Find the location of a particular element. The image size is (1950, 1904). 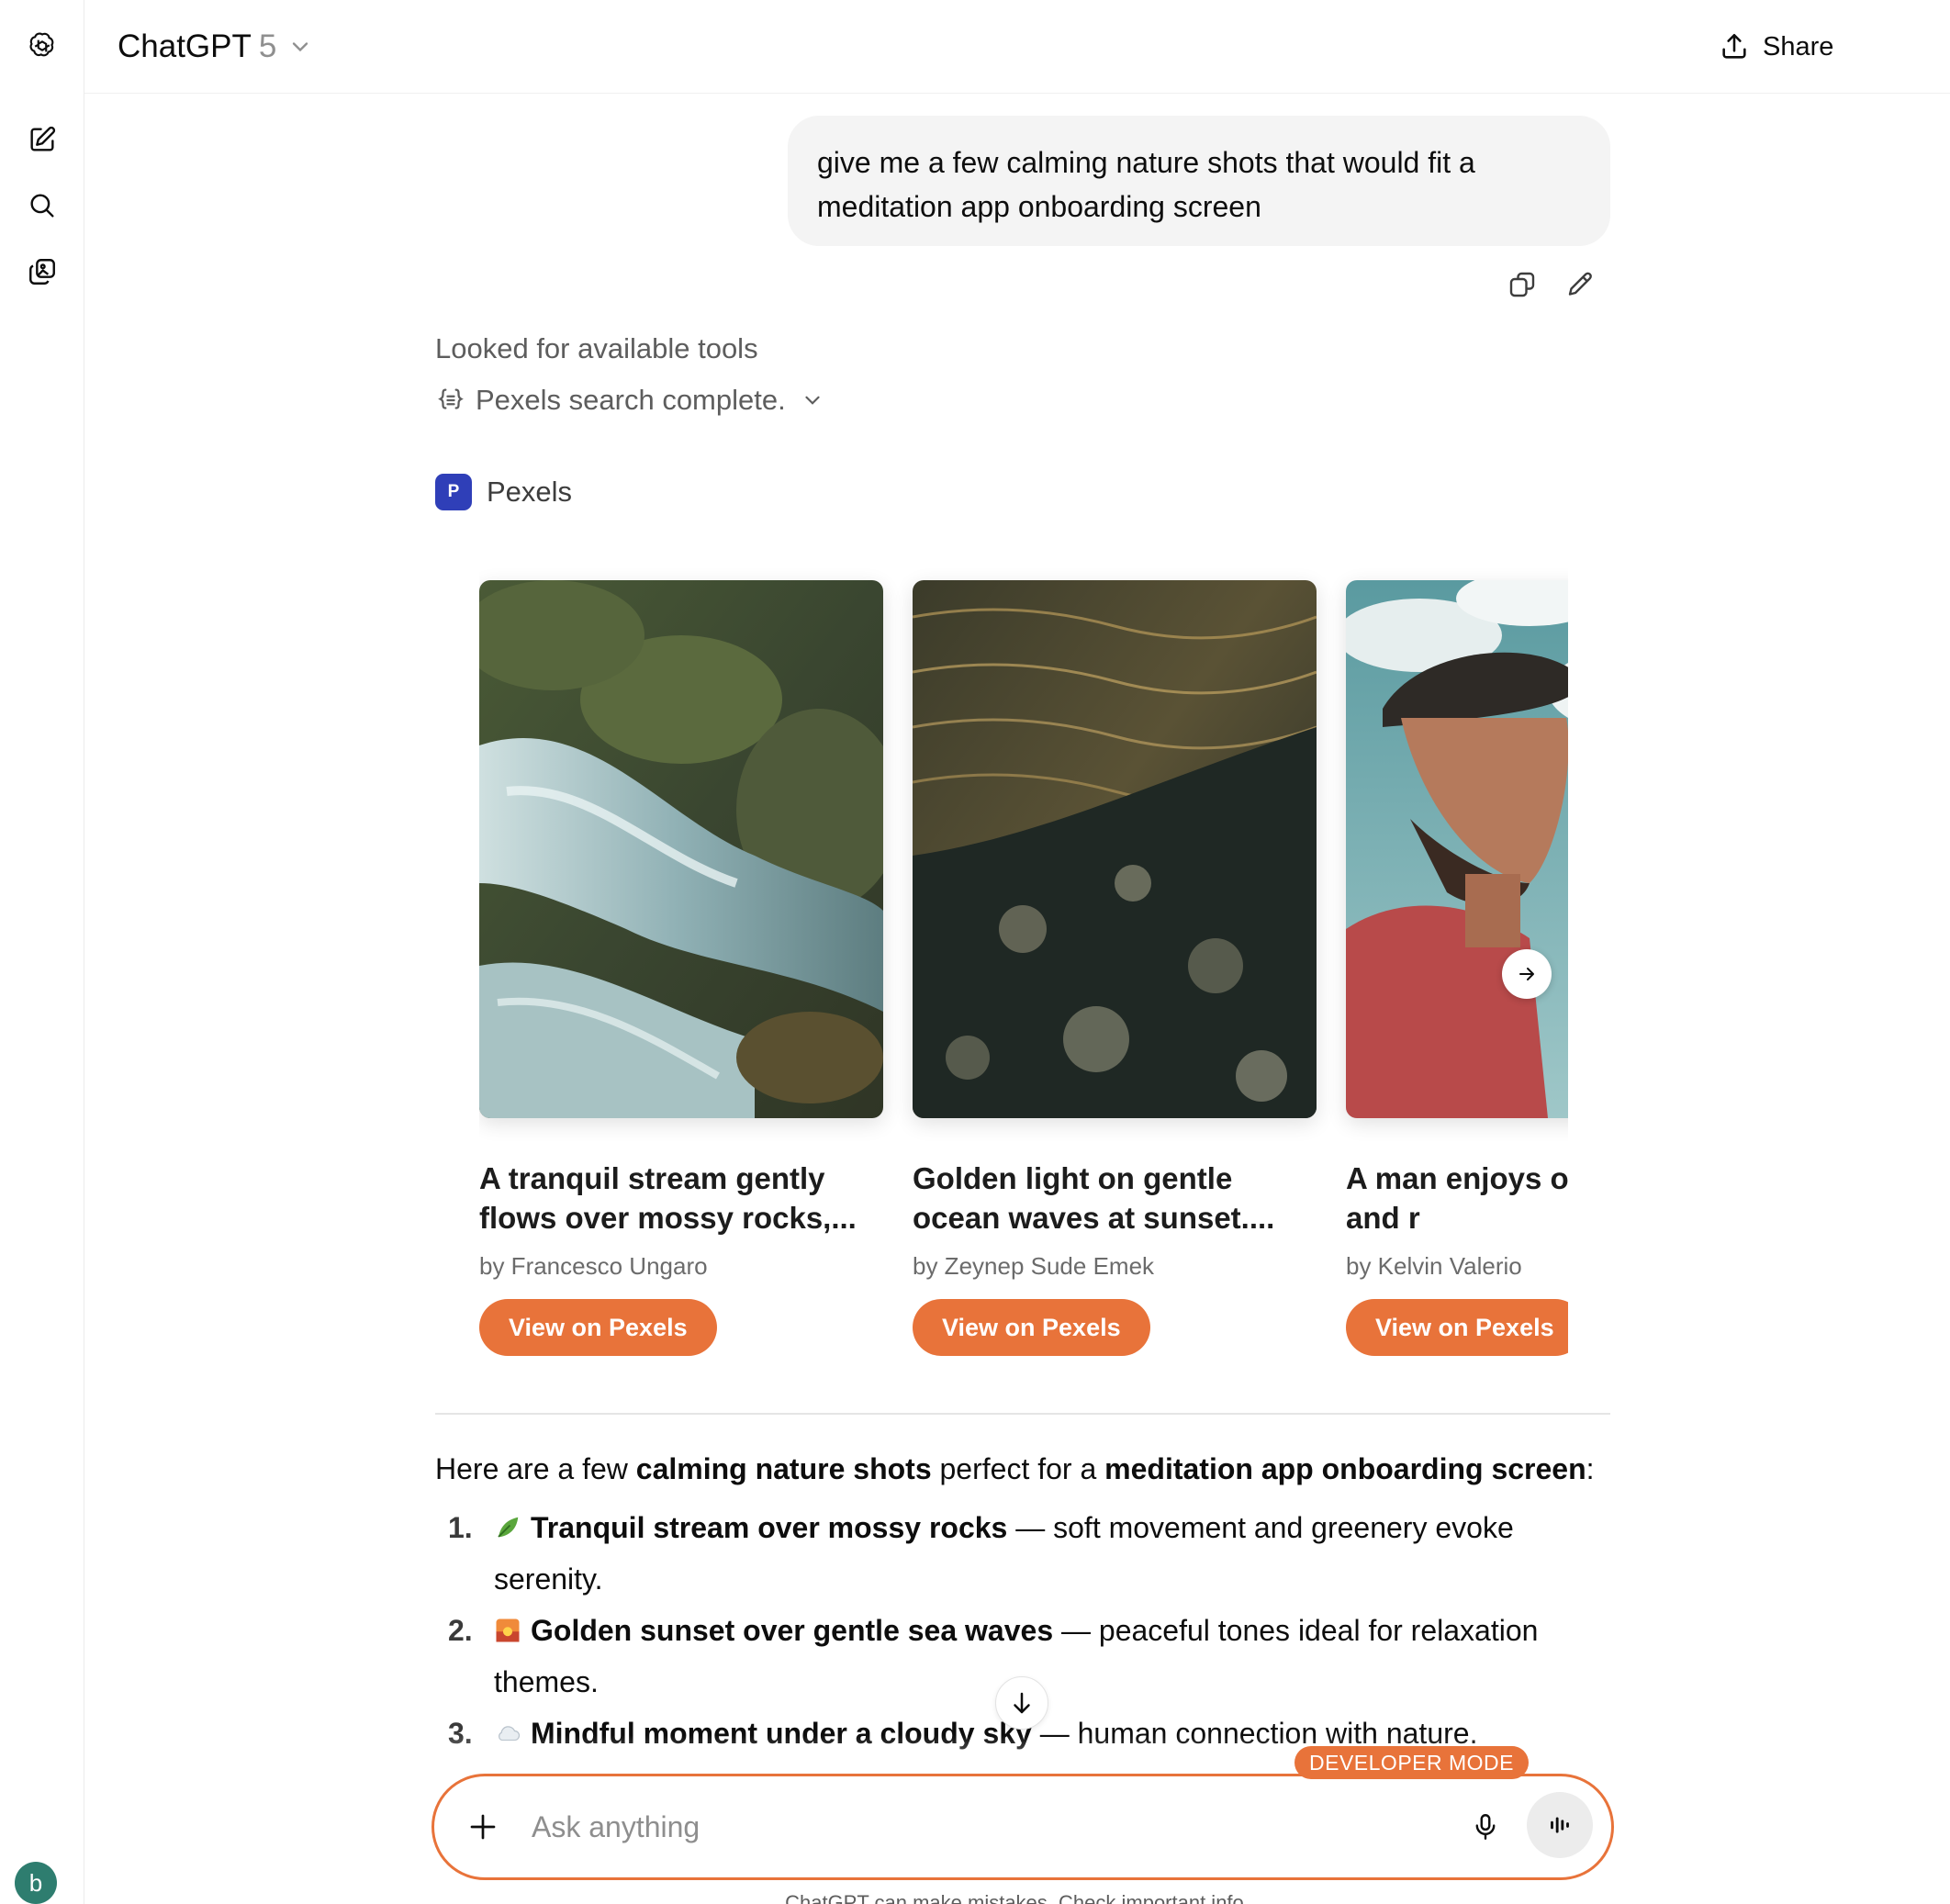

scroll-to-bottom-button is located at coordinates (1022, 1703).